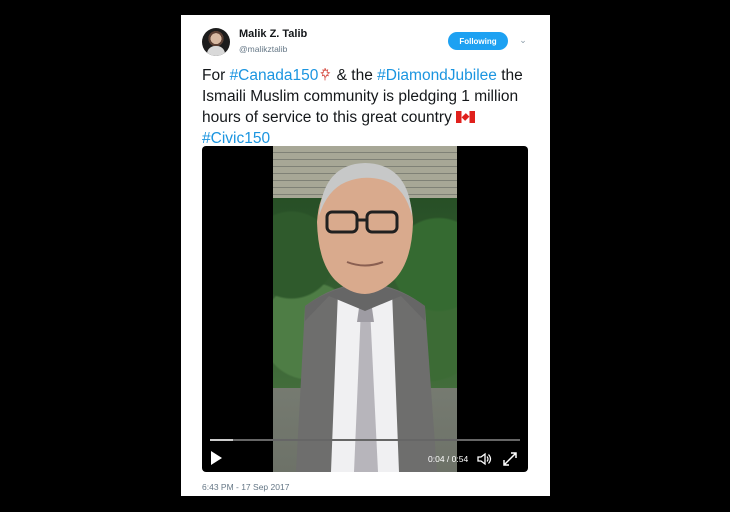  I want to click on tweet-text-part: For, so click(216, 75).